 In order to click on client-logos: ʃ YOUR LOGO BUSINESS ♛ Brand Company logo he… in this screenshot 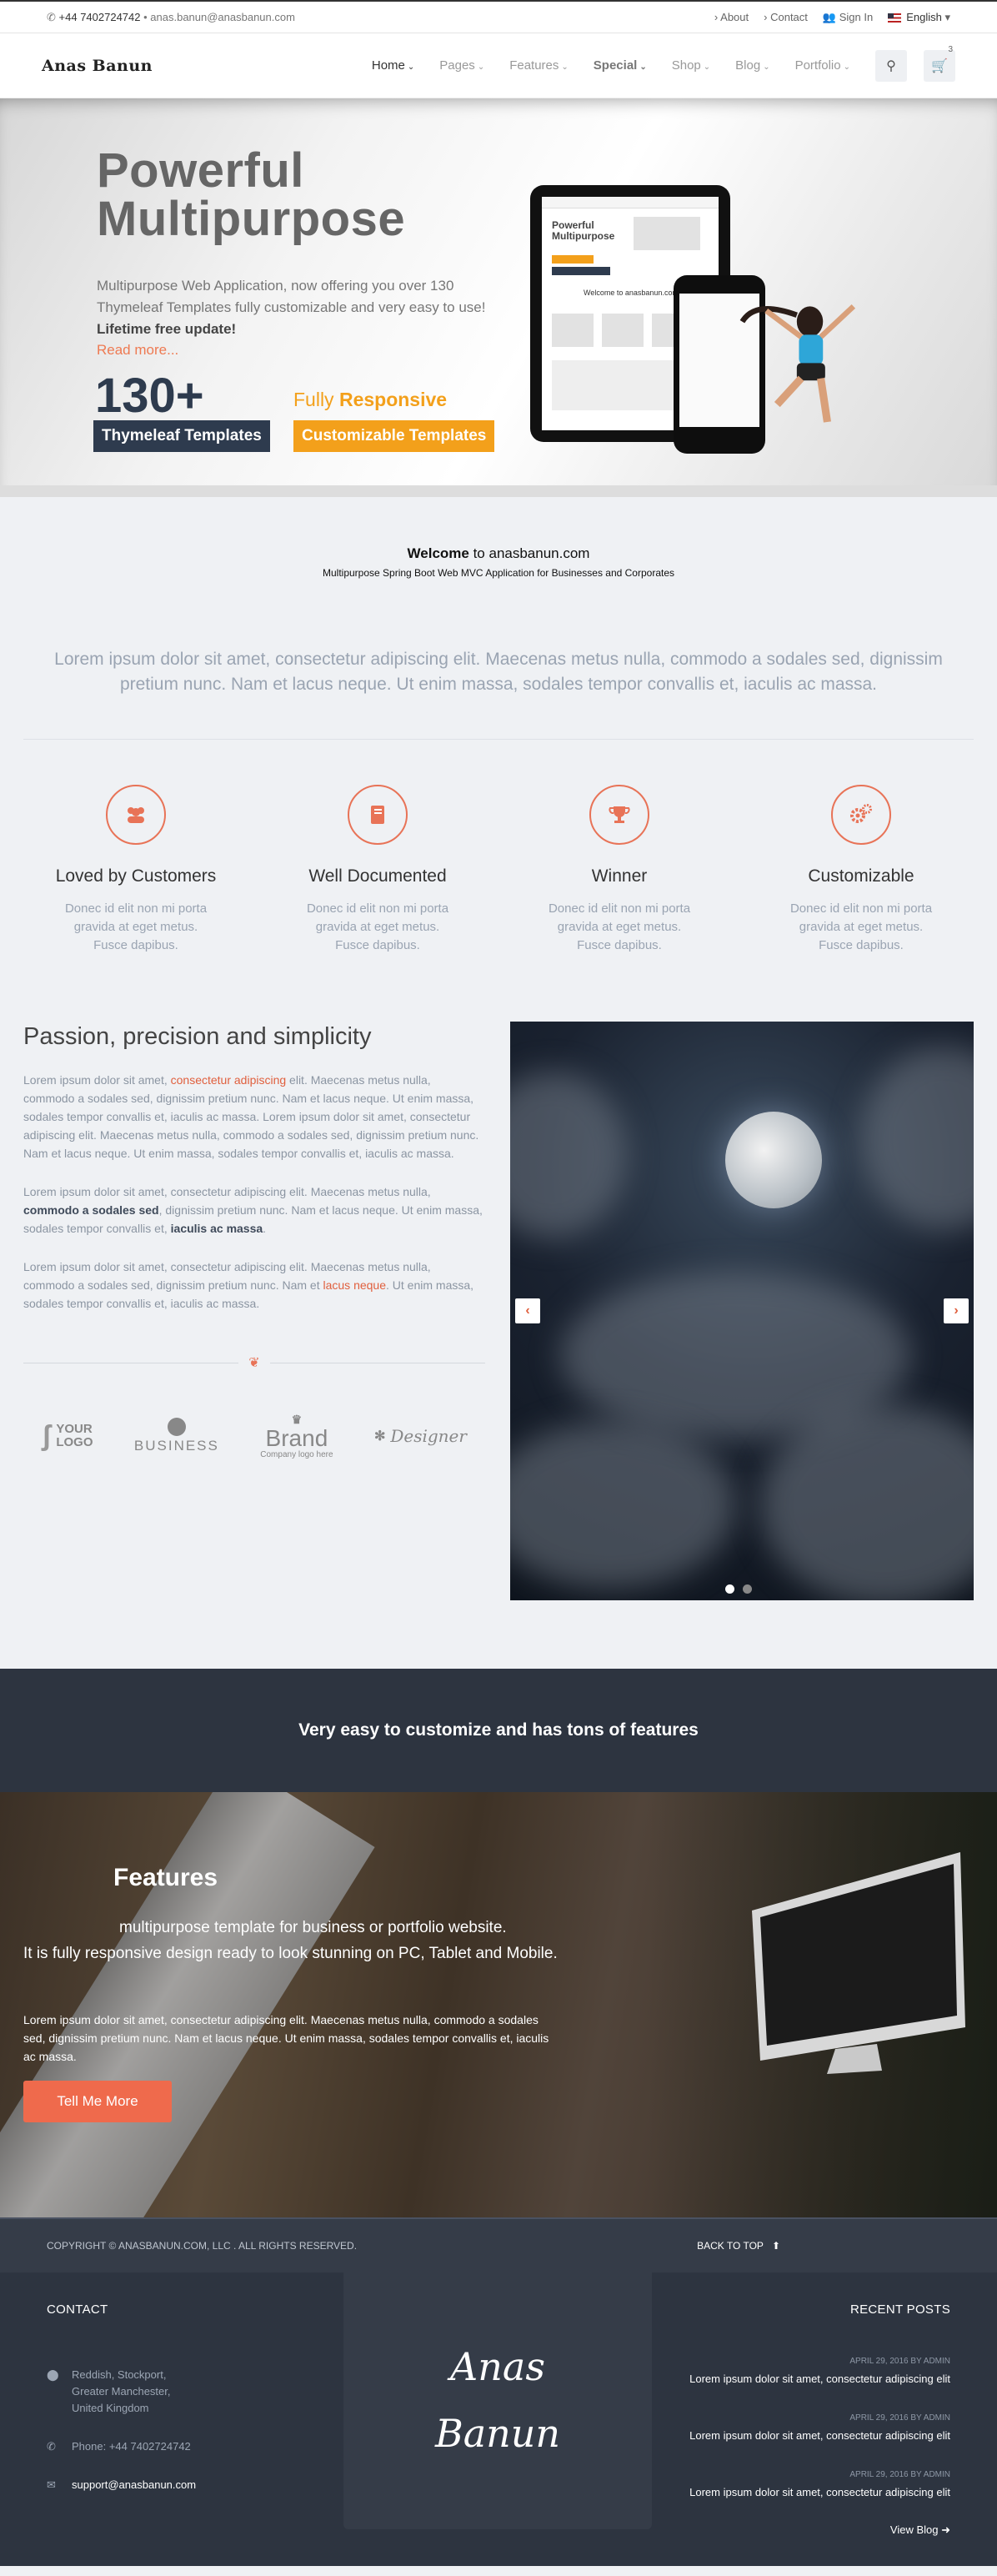, I will do `click(254, 1436)`.